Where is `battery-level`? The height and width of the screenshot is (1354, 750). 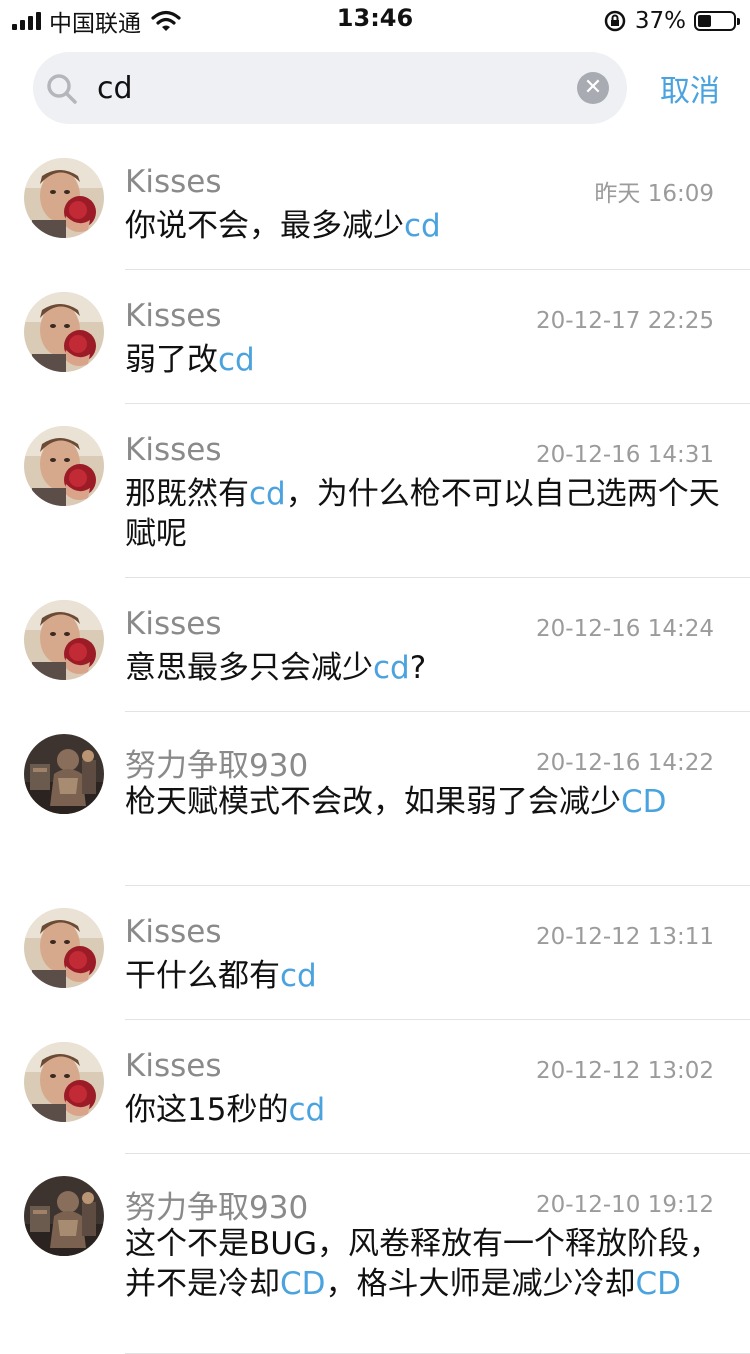
battery-level is located at coordinates (704, 21).